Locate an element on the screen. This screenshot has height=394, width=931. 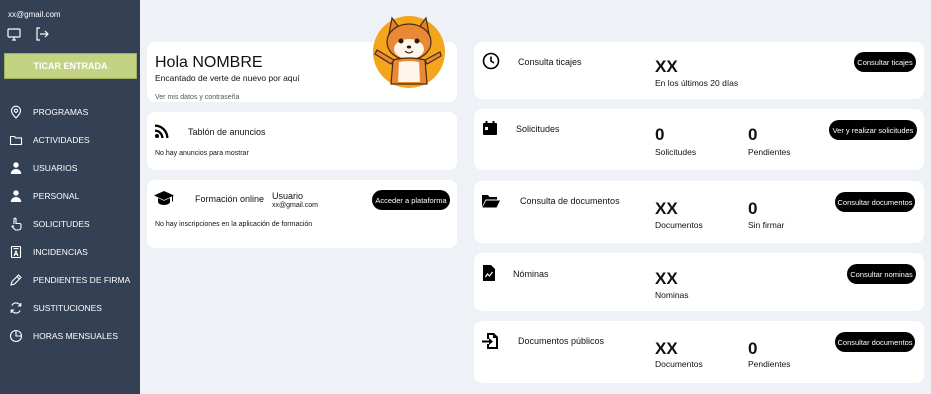
training-title: Formación online is located at coordinates (230, 199).